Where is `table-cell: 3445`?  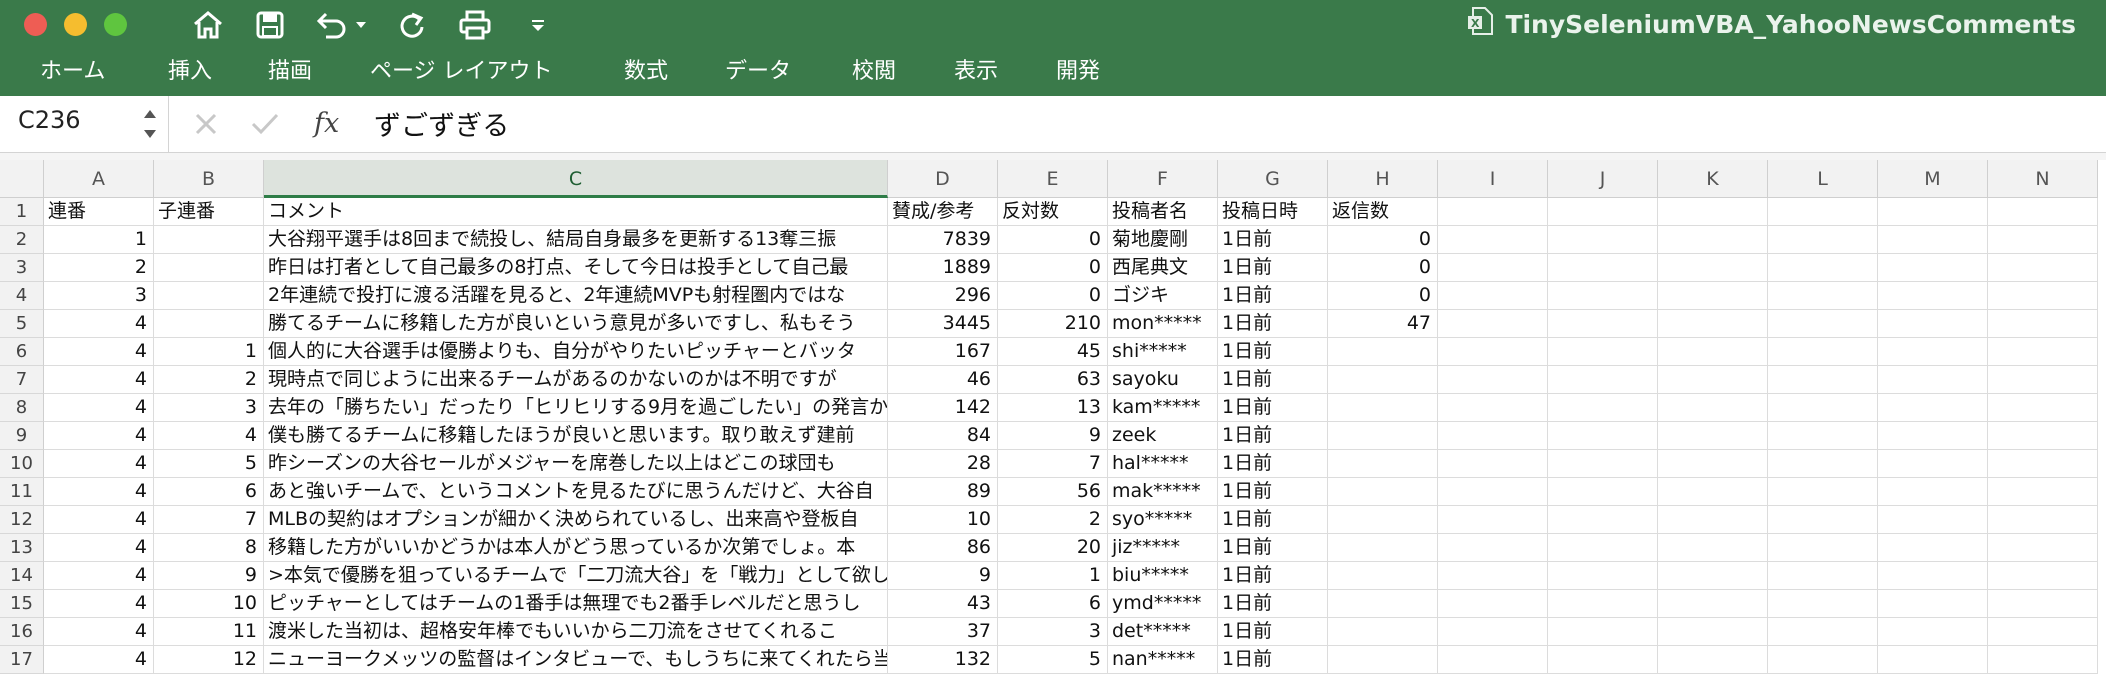
table-cell: 3445 is located at coordinates (943, 324).